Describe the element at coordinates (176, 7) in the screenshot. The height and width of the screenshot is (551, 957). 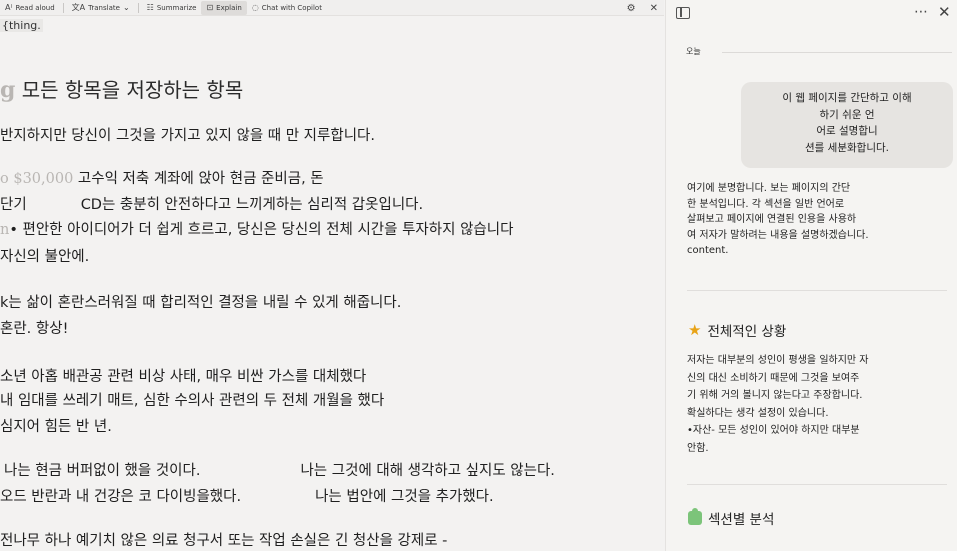
I see `summarize-label: Summarize` at that location.